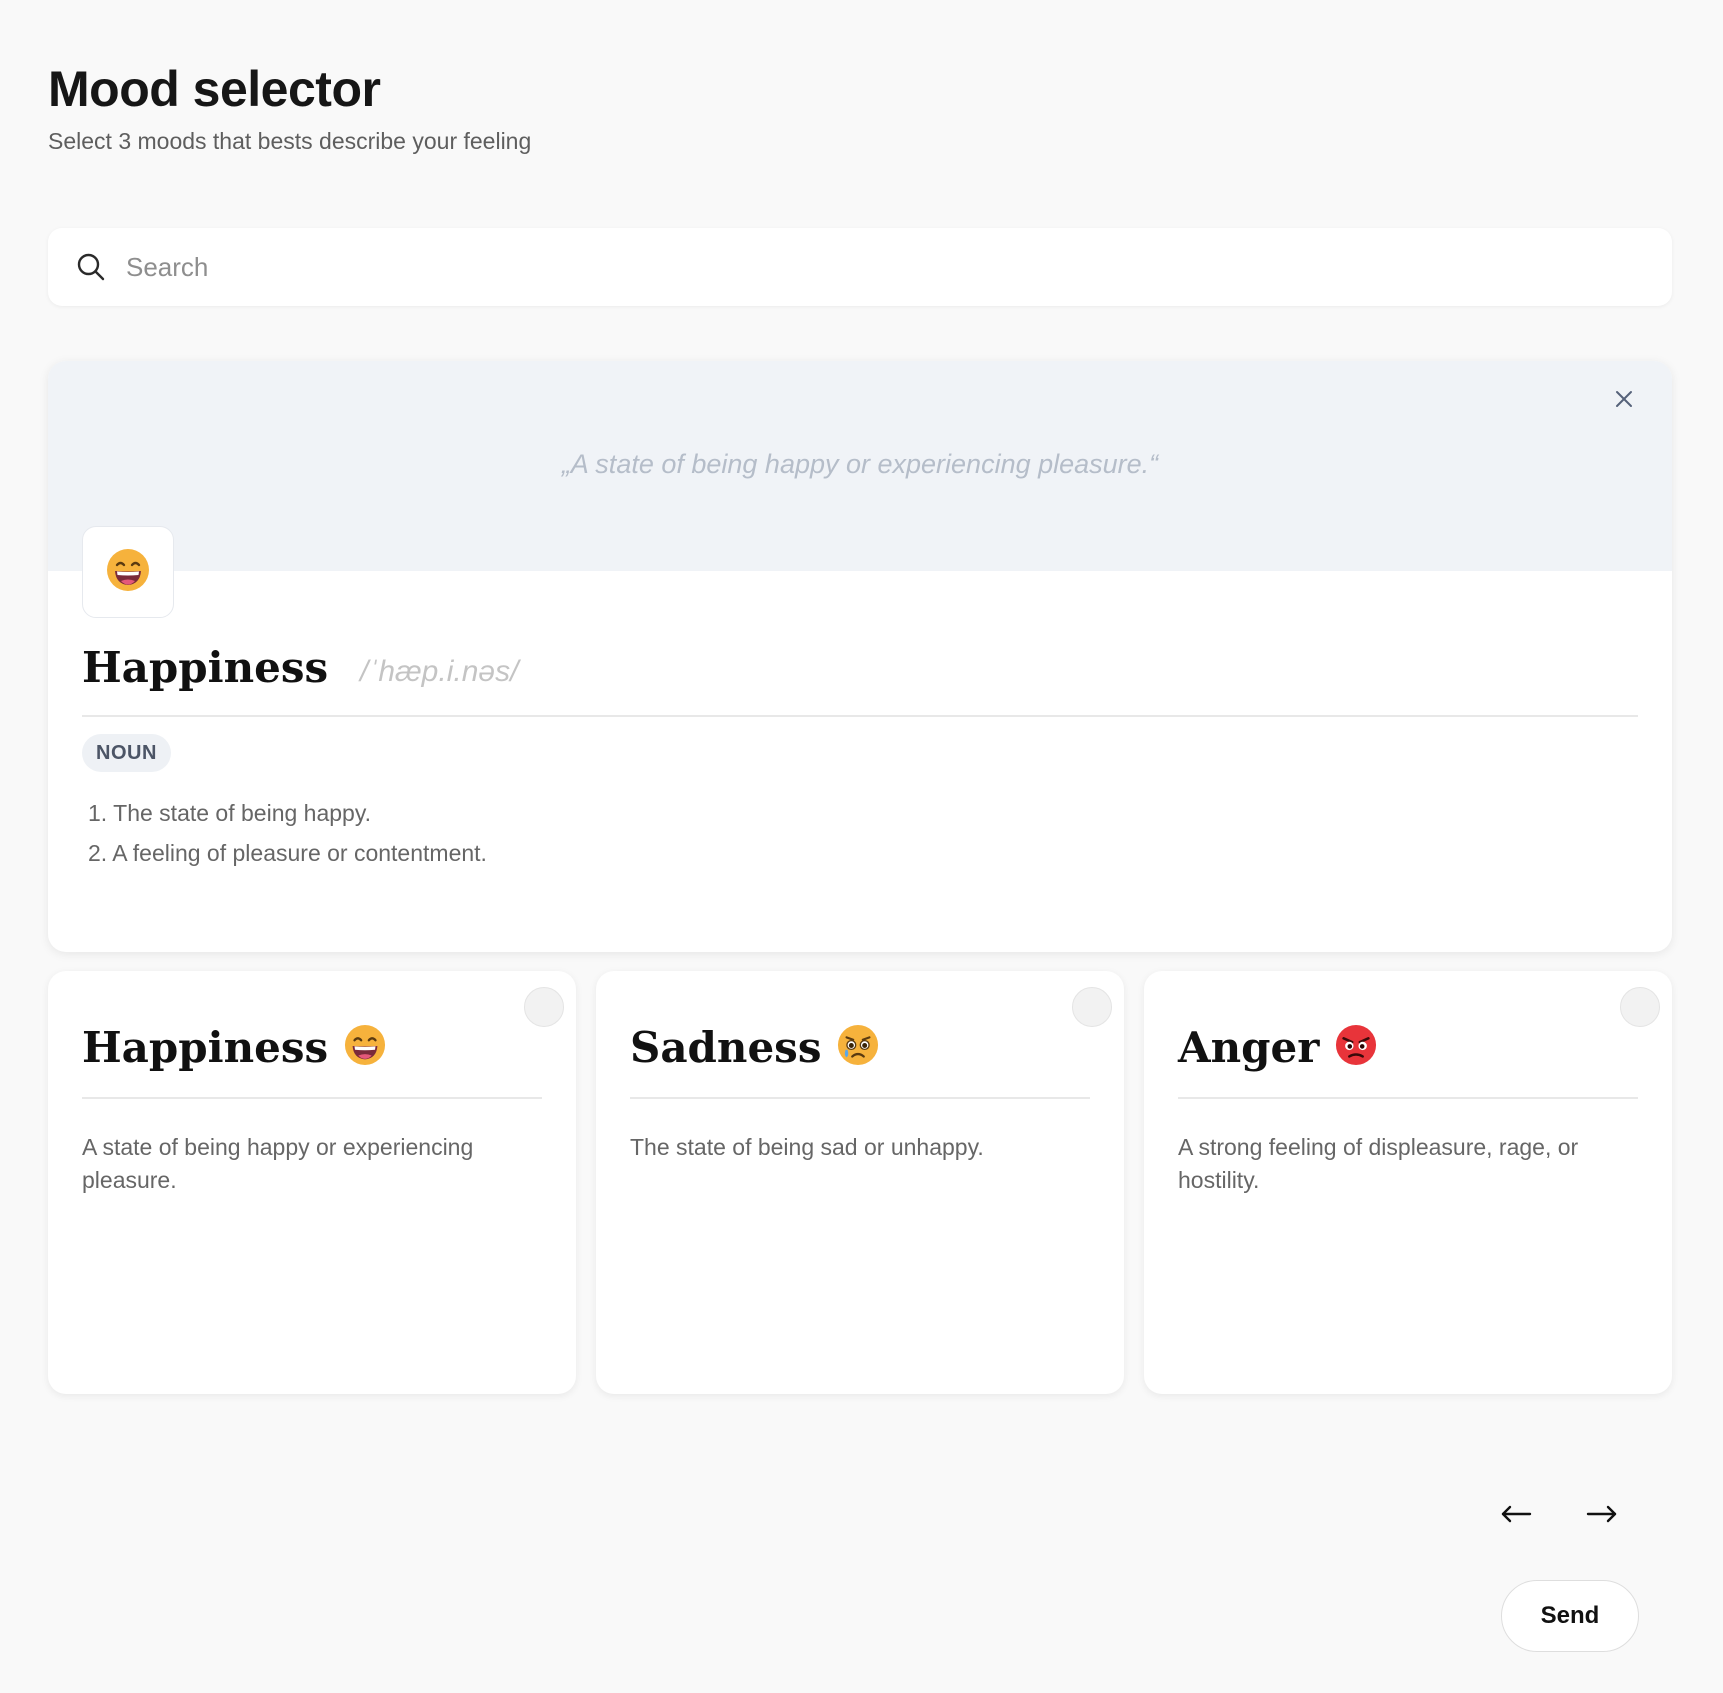 Image resolution: width=1723 pixels, height=1693 pixels. I want to click on send-button: Send, so click(1570, 1616).